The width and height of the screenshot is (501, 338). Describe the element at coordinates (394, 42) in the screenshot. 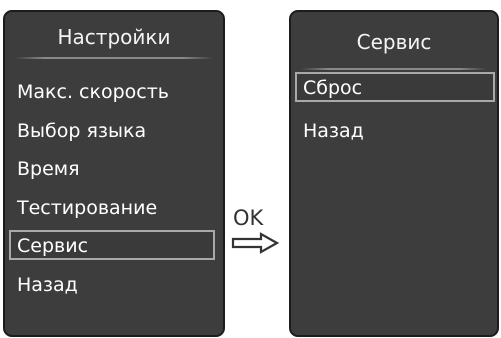

I see `service-menu-title: Сервис` at that location.